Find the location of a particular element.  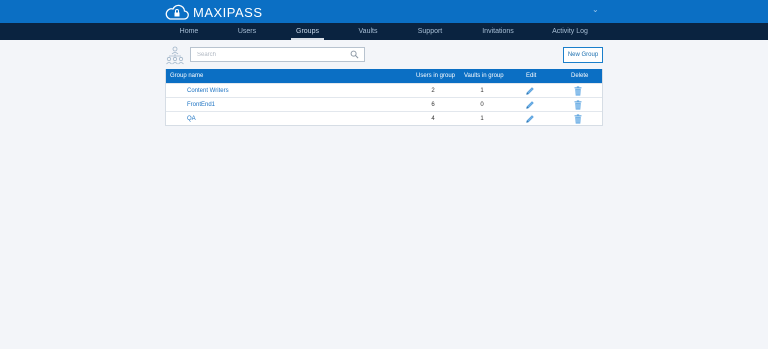

col-users-in-group: Users in group is located at coordinates (435, 76).